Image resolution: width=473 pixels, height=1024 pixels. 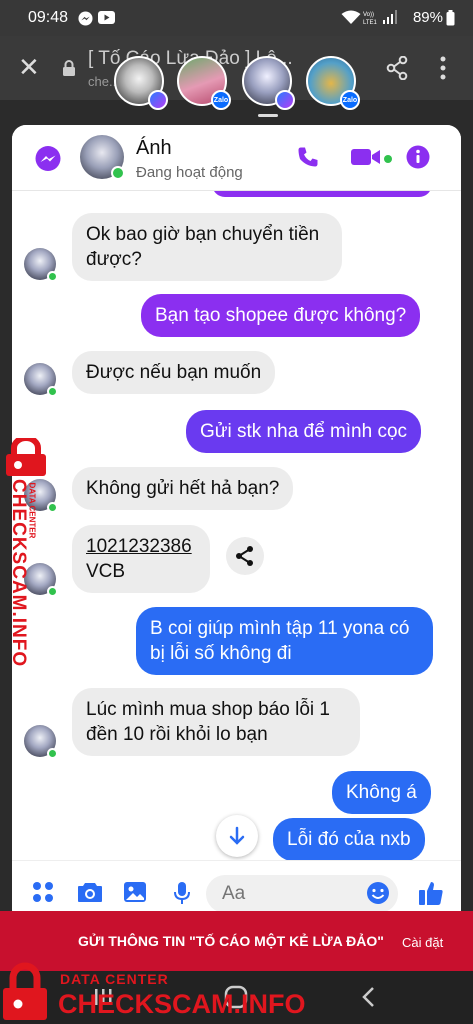 What do you see at coordinates (388, 159) in the screenshot?
I see `video-active-dot` at bounding box center [388, 159].